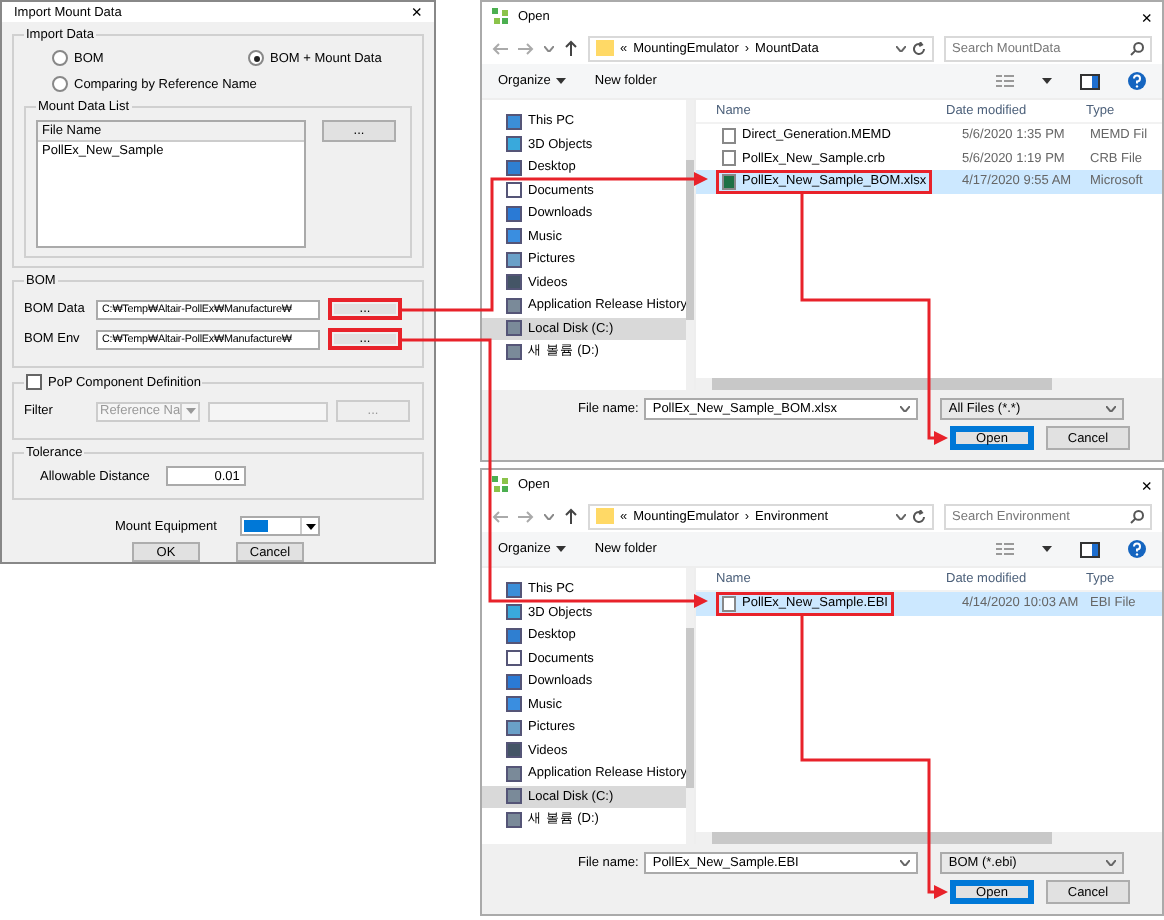 The width and height of the screenshot is (1164, 920). I want to click on filter-field, so click(268, 411).